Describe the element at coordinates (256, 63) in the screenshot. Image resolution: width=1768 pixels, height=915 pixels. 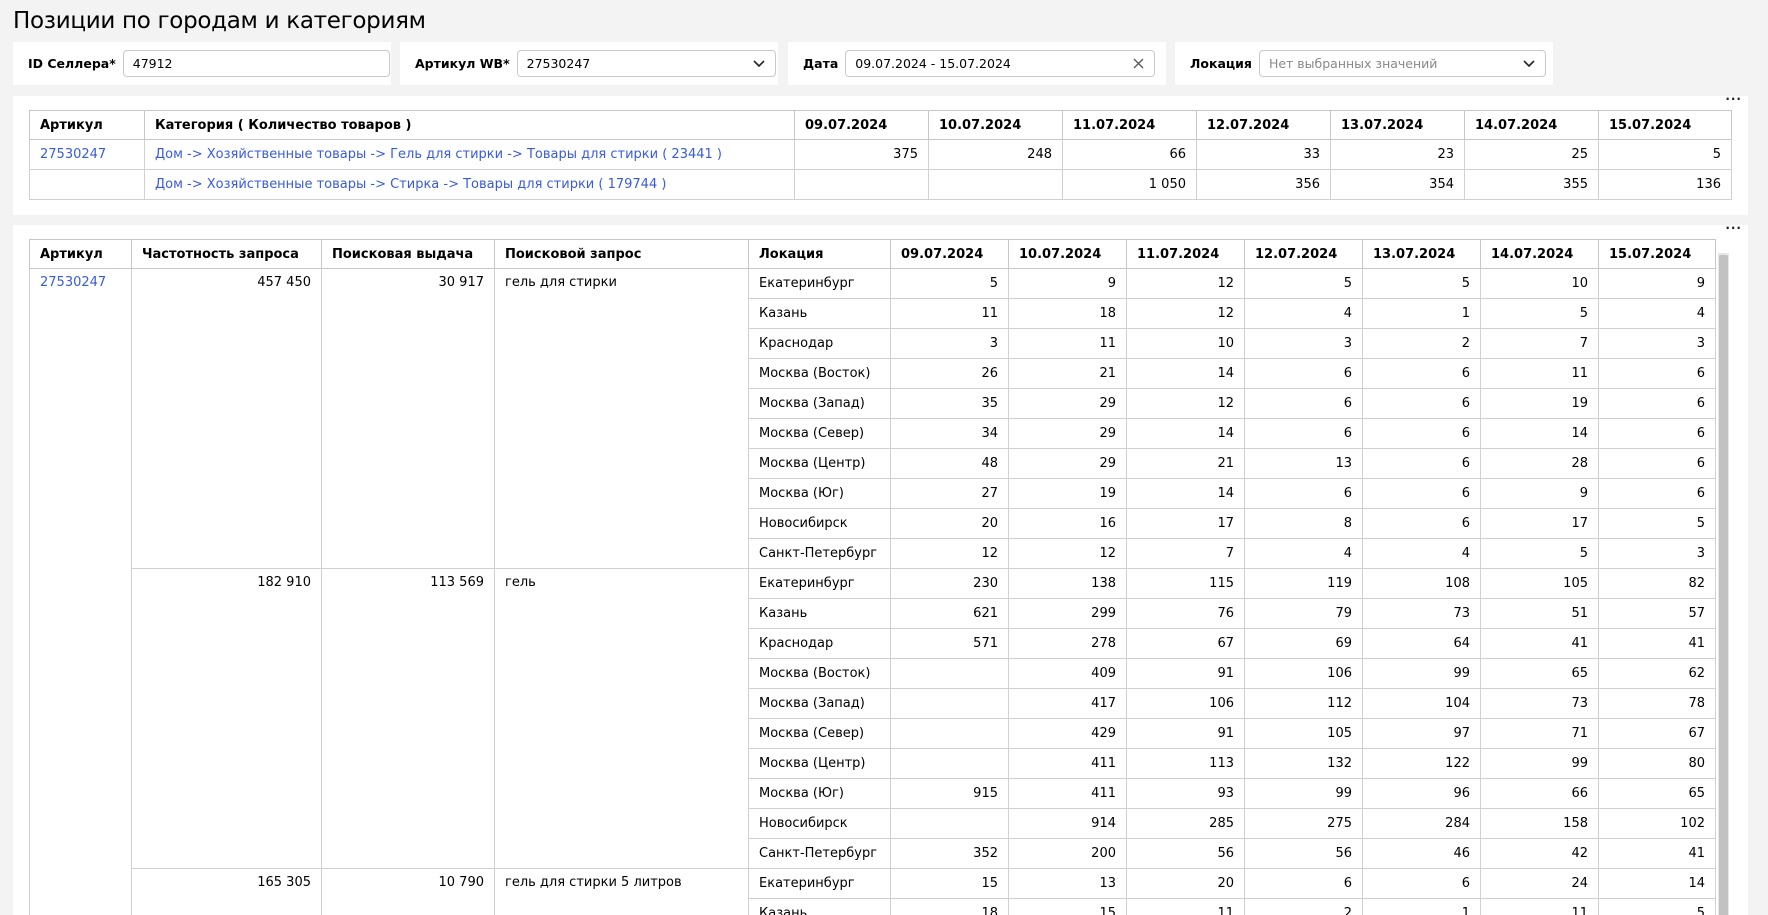
I see `seller-id-input: 47912` at that location.